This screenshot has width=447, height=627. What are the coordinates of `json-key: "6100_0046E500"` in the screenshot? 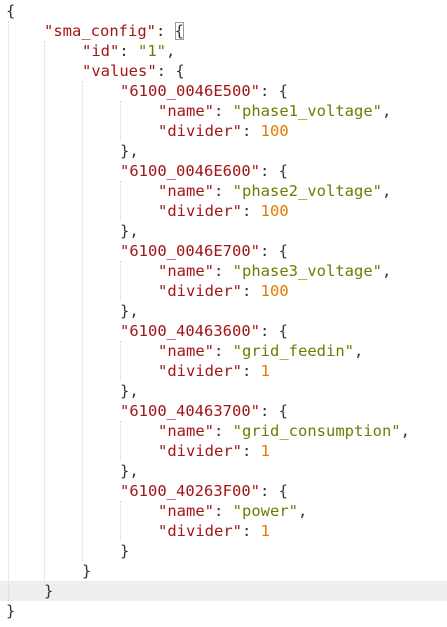 It's located at (190, 91).